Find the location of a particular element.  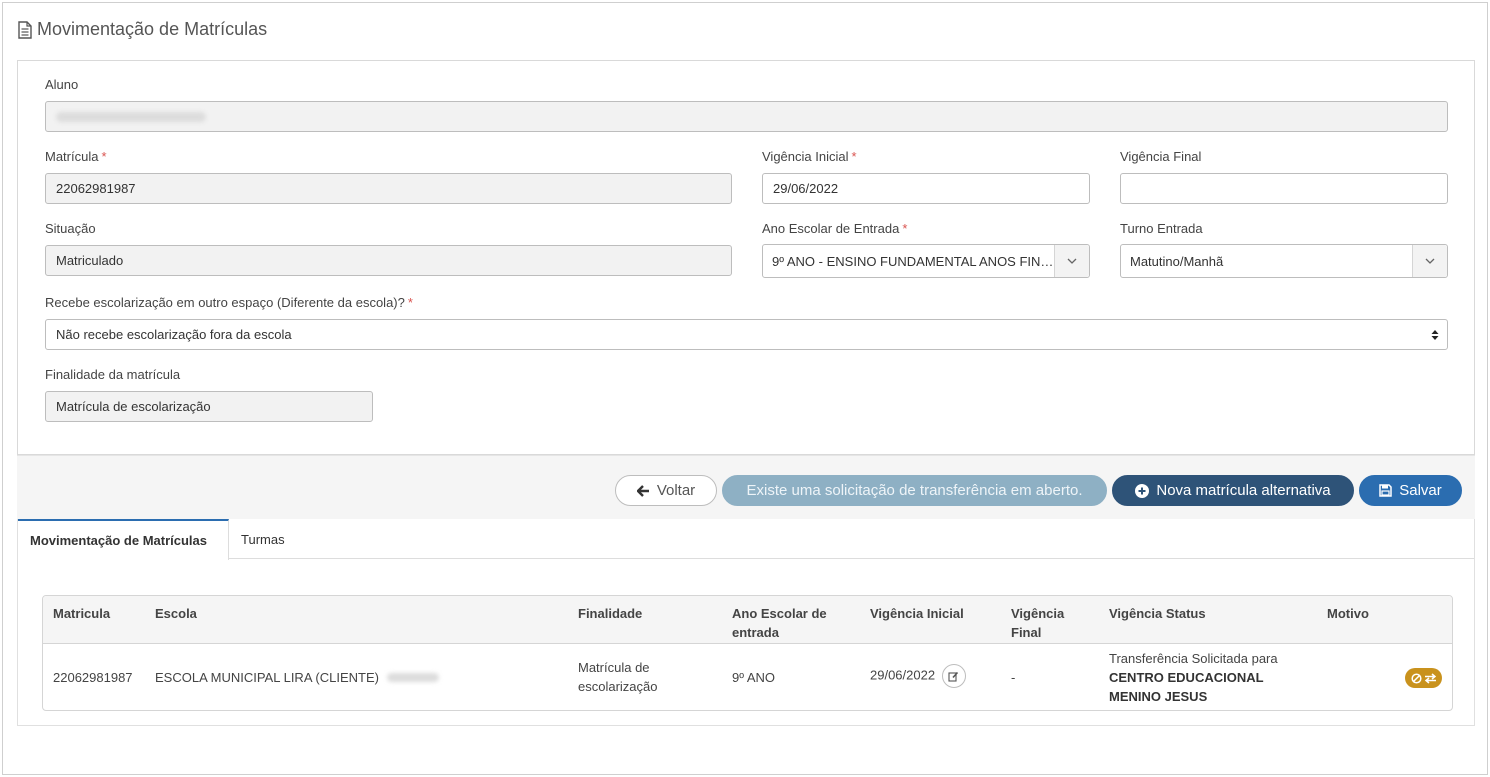

th-finalidade: Finalidade is located at coordinates (610, 613).